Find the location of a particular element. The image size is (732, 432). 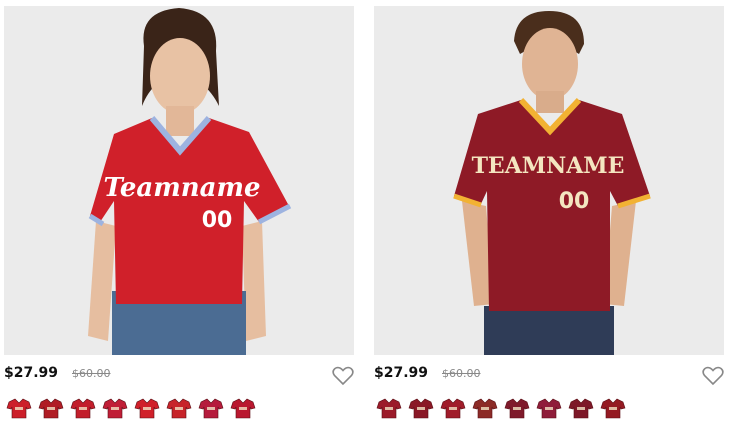

jersey-team-text: Teamname is located at coordinates (181, 188).